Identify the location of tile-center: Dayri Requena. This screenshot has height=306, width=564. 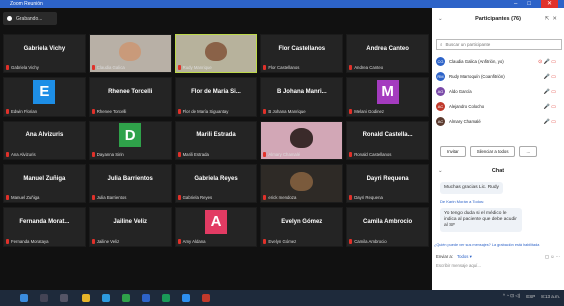
(387, 178).